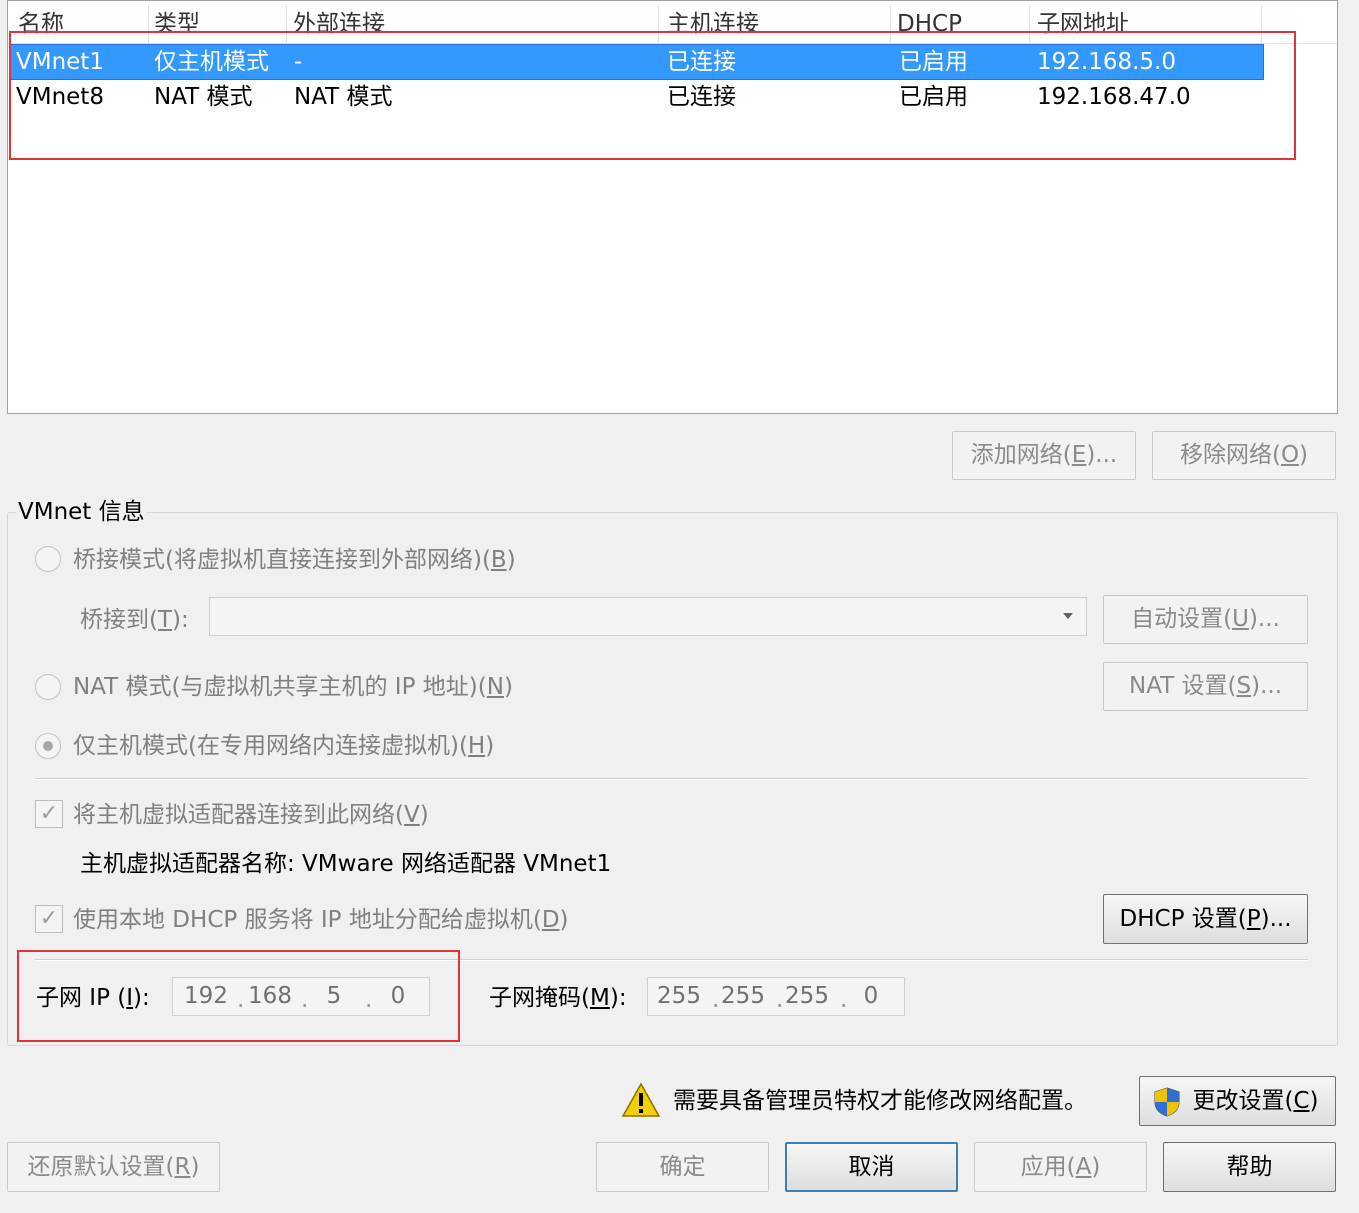 Image resolution: width=1359 pixels, height=1213 pixels. Describe the element at coordinates (871, 996) in the screenshot. I see `mask-octet: 0` at that location.